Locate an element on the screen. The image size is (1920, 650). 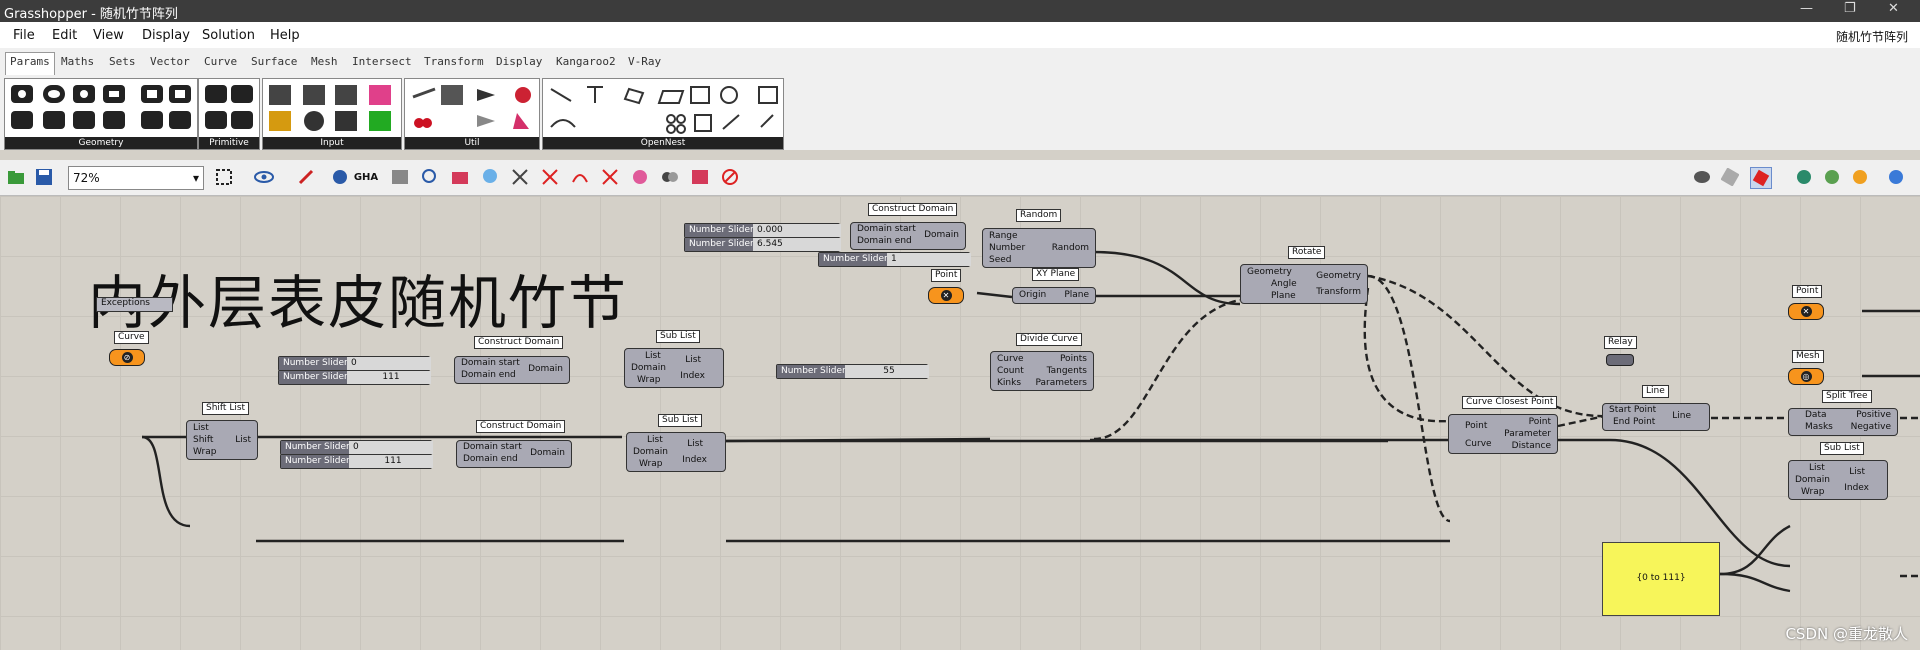
shift-list-title: Shift List is located at coordinates (226, 408).